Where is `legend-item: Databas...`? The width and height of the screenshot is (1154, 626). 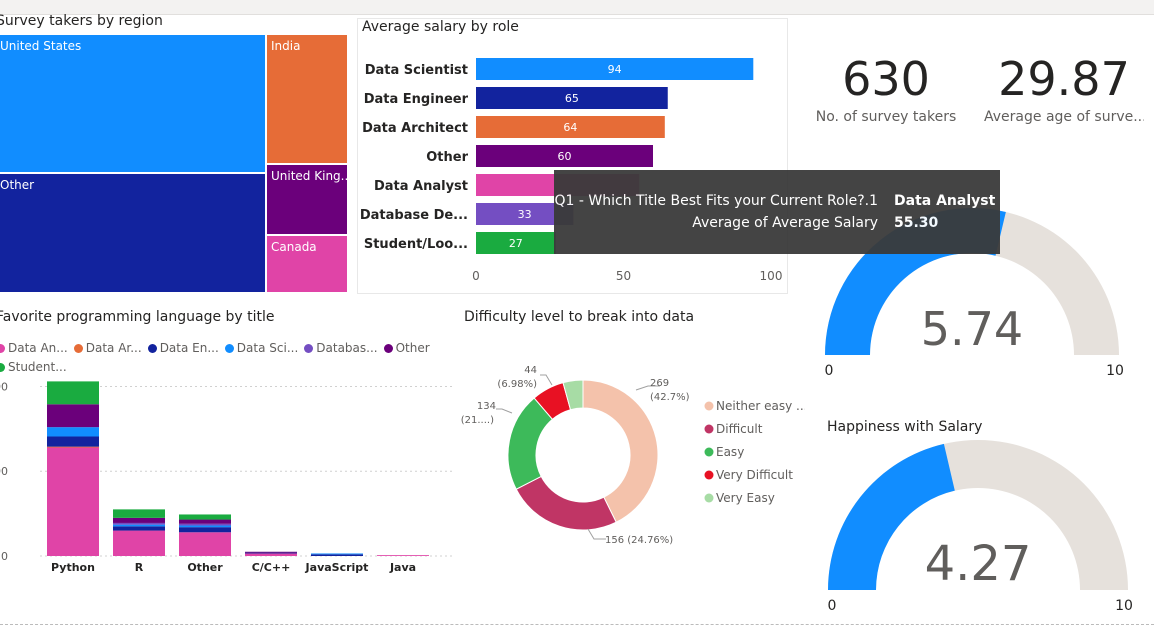
legend-item: Databas... is located at coordinates (341, 348).